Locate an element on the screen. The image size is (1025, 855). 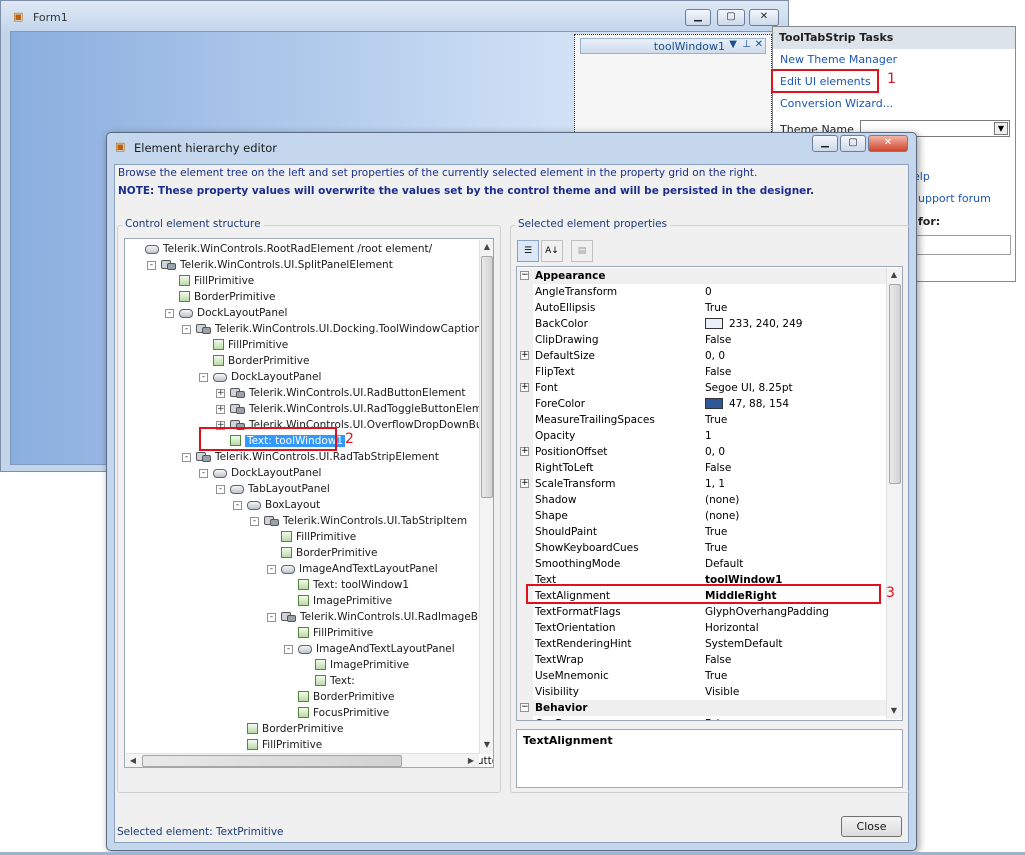
property-row: UseMnemonic True is located at coordinates (701, 676).